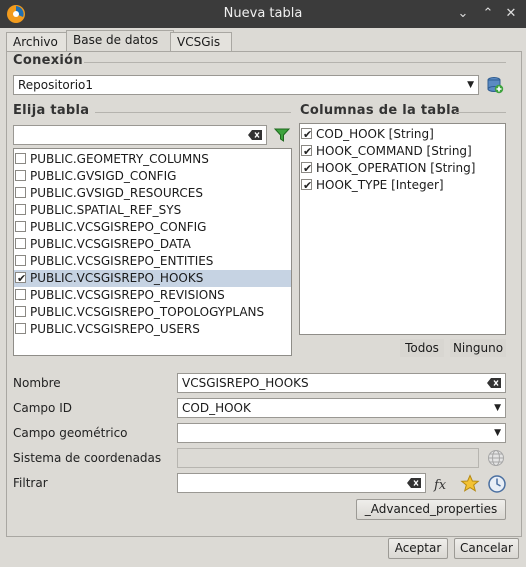  What do you see at coordinates (152, 244) in the screenshot?
I see `list-item: PUBLIC.VCSGISREPO_DATA` at bounding box center [152, 244].